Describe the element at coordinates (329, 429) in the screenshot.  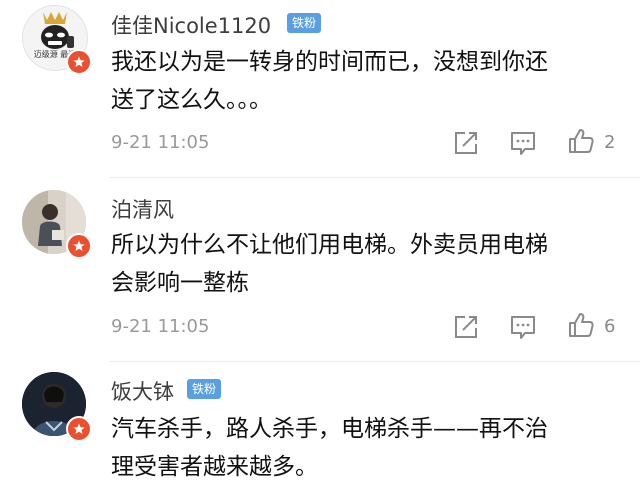
I see `comment-text-line: 汽车杀手，路人杀手，电梯杀手——再不治` at that location.